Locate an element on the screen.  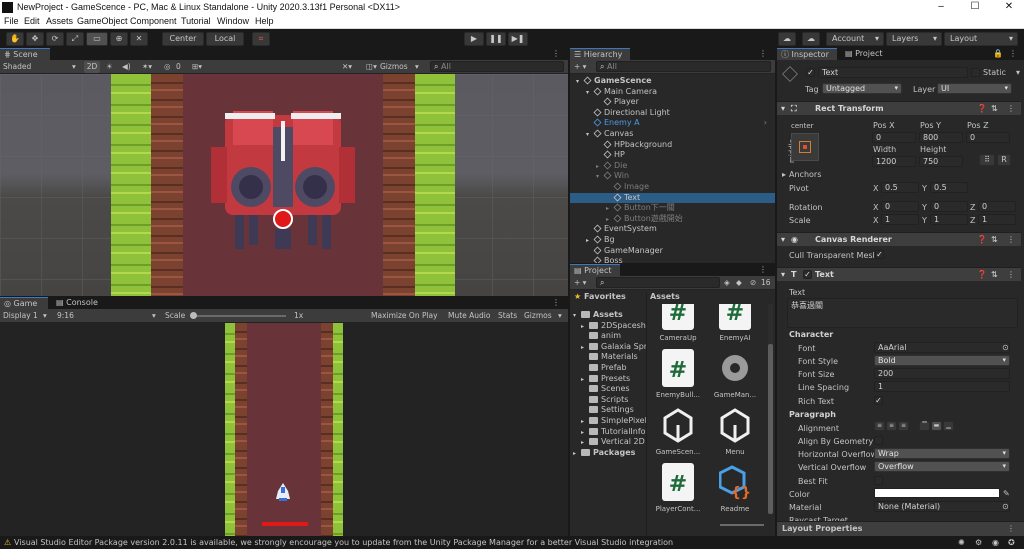
custom-tool-icon: ✕ is located at coordinates (139, 39).